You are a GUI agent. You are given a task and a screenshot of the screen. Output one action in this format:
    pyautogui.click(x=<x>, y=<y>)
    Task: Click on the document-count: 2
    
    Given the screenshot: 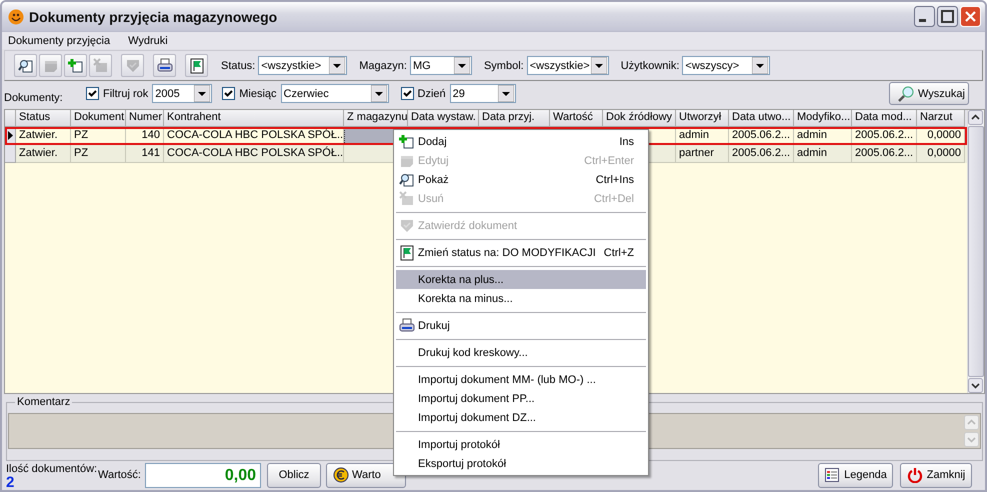 What is the action you would take?
    pyautogui.click(x=11, y=482)
    